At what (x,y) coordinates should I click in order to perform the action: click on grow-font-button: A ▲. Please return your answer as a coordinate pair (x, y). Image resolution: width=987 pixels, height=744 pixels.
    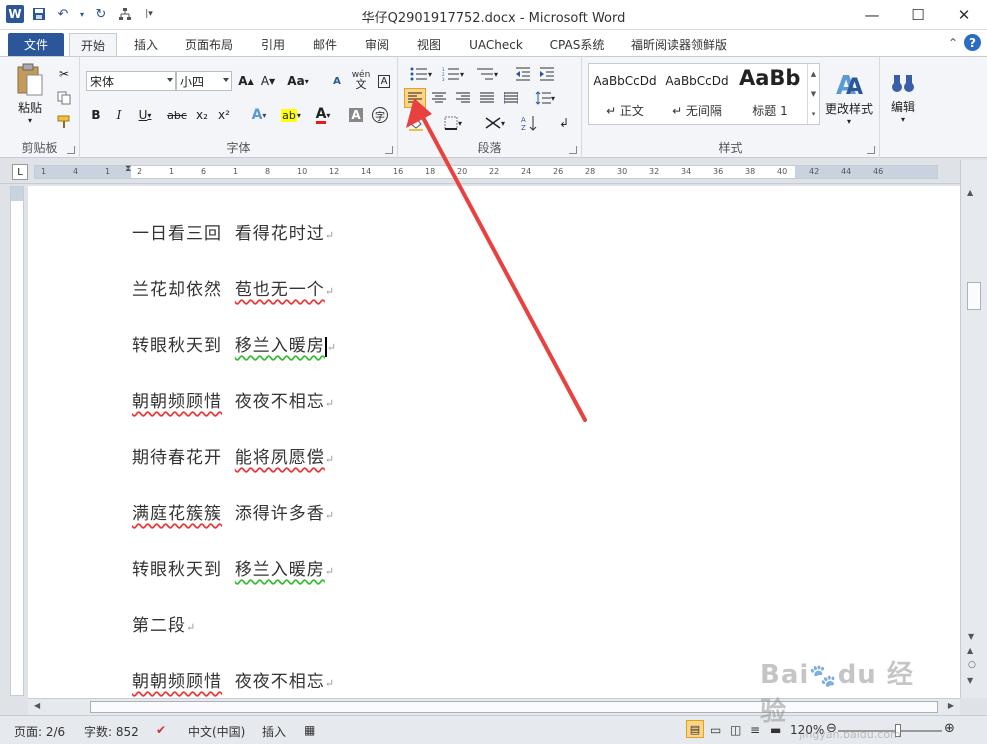
    Looking at the image, I should click on (246, 81).